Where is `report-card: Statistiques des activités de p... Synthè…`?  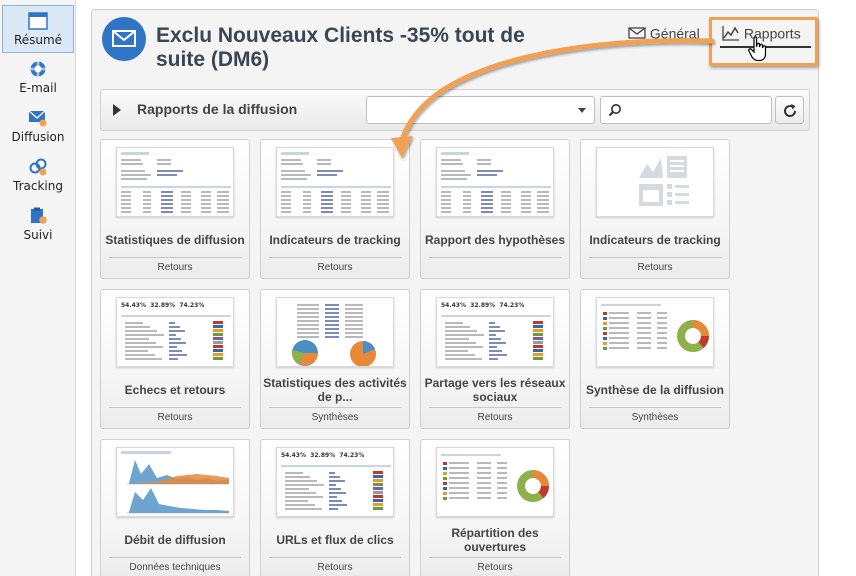 report-card: Statistiques des activités de p... Synthè… is located at coordinates (335, 359).